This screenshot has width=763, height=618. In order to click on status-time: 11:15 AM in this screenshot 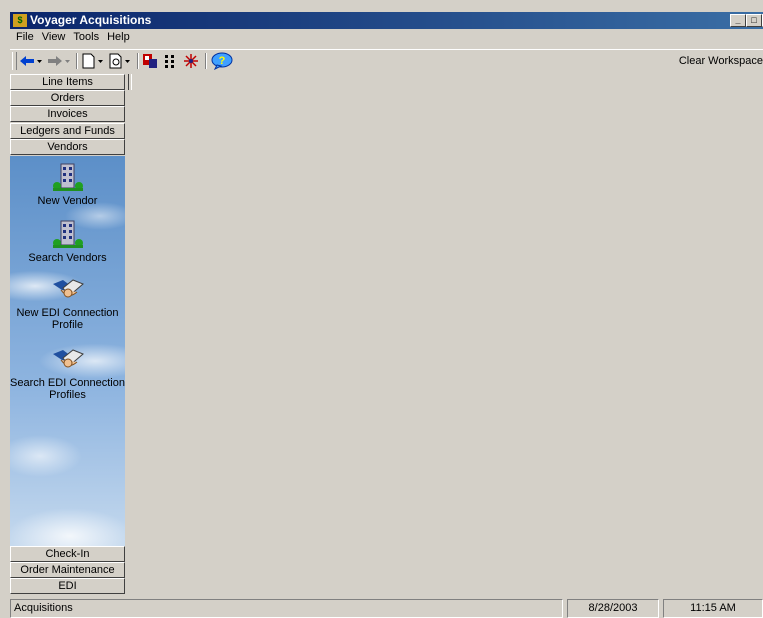, I will do `click(713, 608)`.